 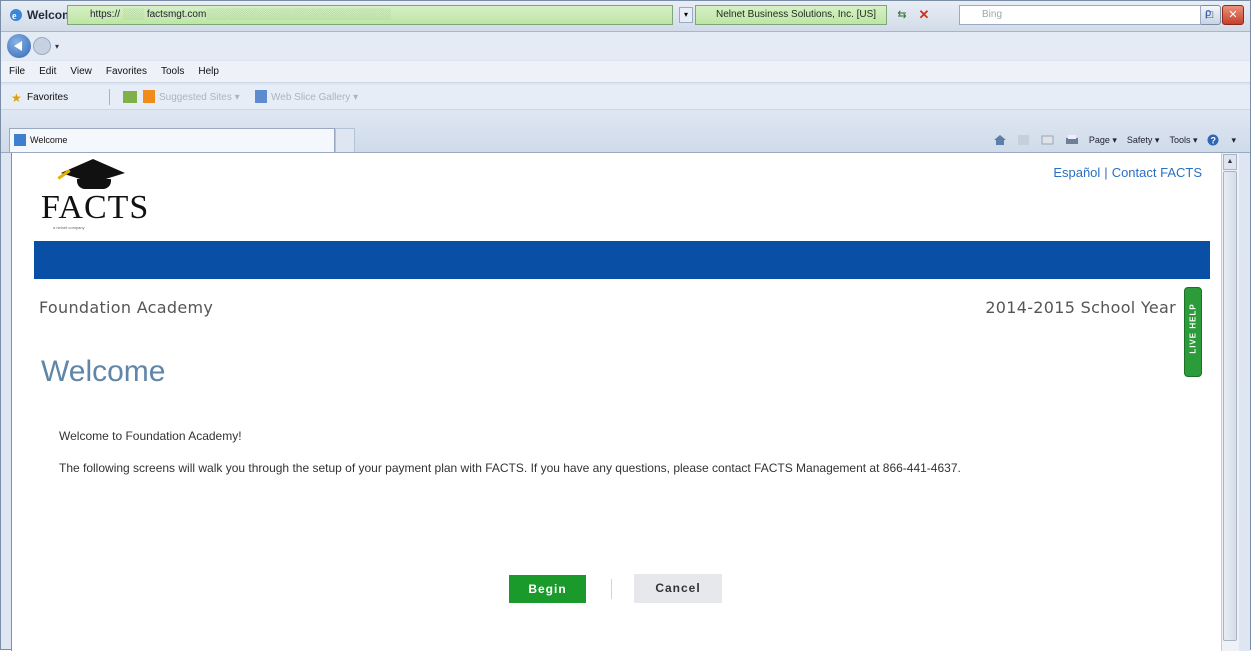 I want to click on cancel-button: Cancel, so click(x=678, y=588).